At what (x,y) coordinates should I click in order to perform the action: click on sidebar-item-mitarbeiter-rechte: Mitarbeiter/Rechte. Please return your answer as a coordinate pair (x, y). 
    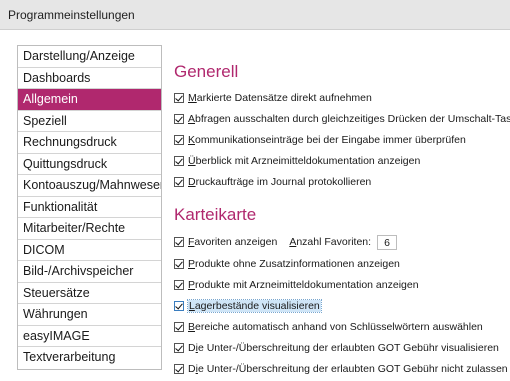
    Looking at the image, I should click on (89, 229).